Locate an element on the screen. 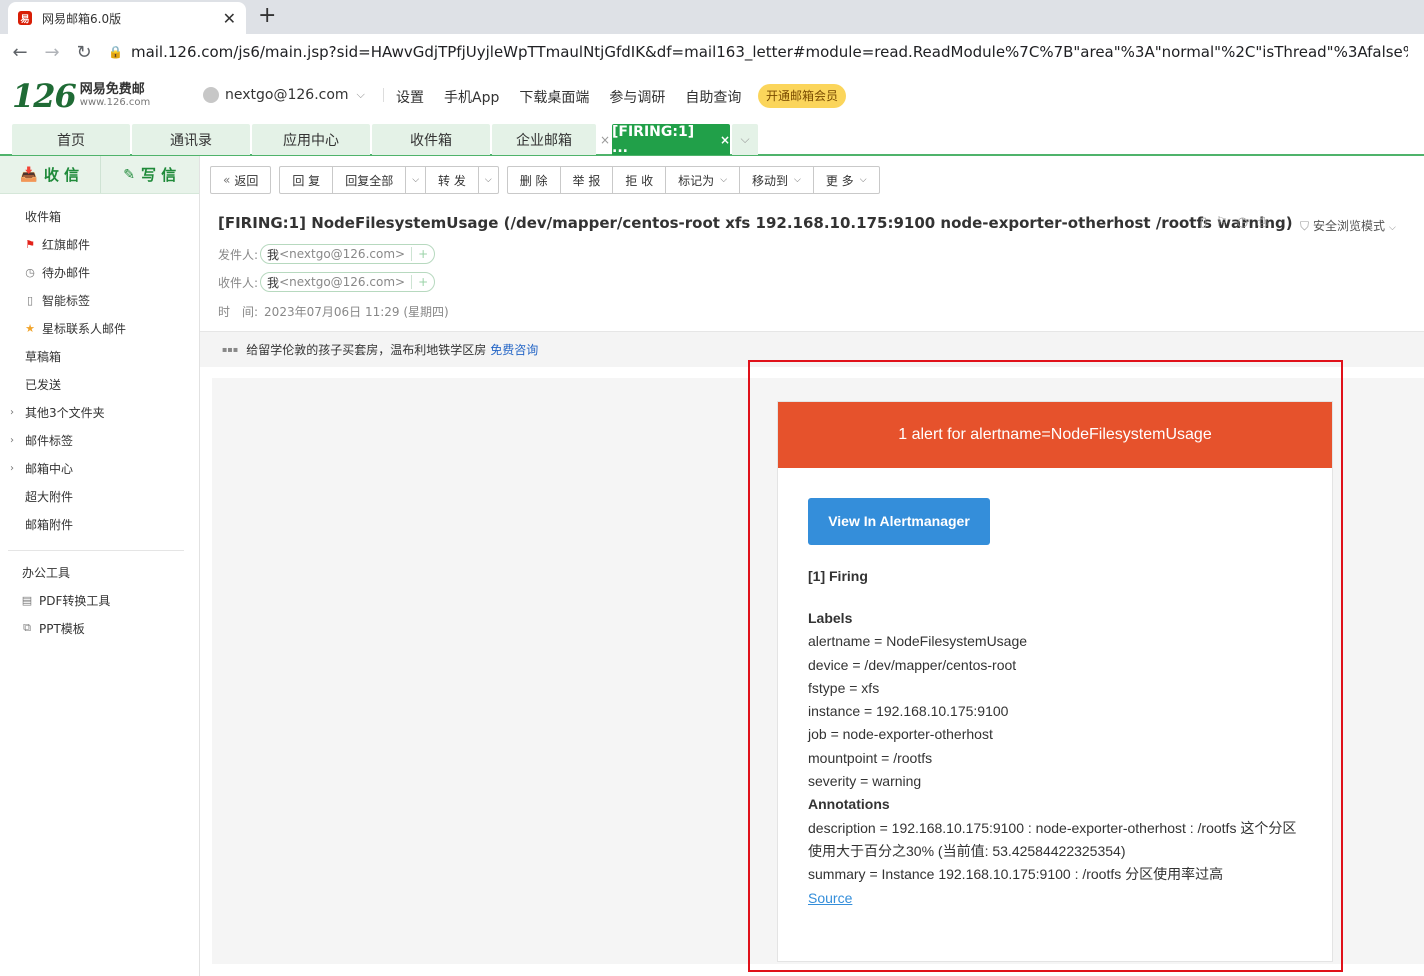  compose-button: ✎ 写 信 is located at coordinates (149, 174).